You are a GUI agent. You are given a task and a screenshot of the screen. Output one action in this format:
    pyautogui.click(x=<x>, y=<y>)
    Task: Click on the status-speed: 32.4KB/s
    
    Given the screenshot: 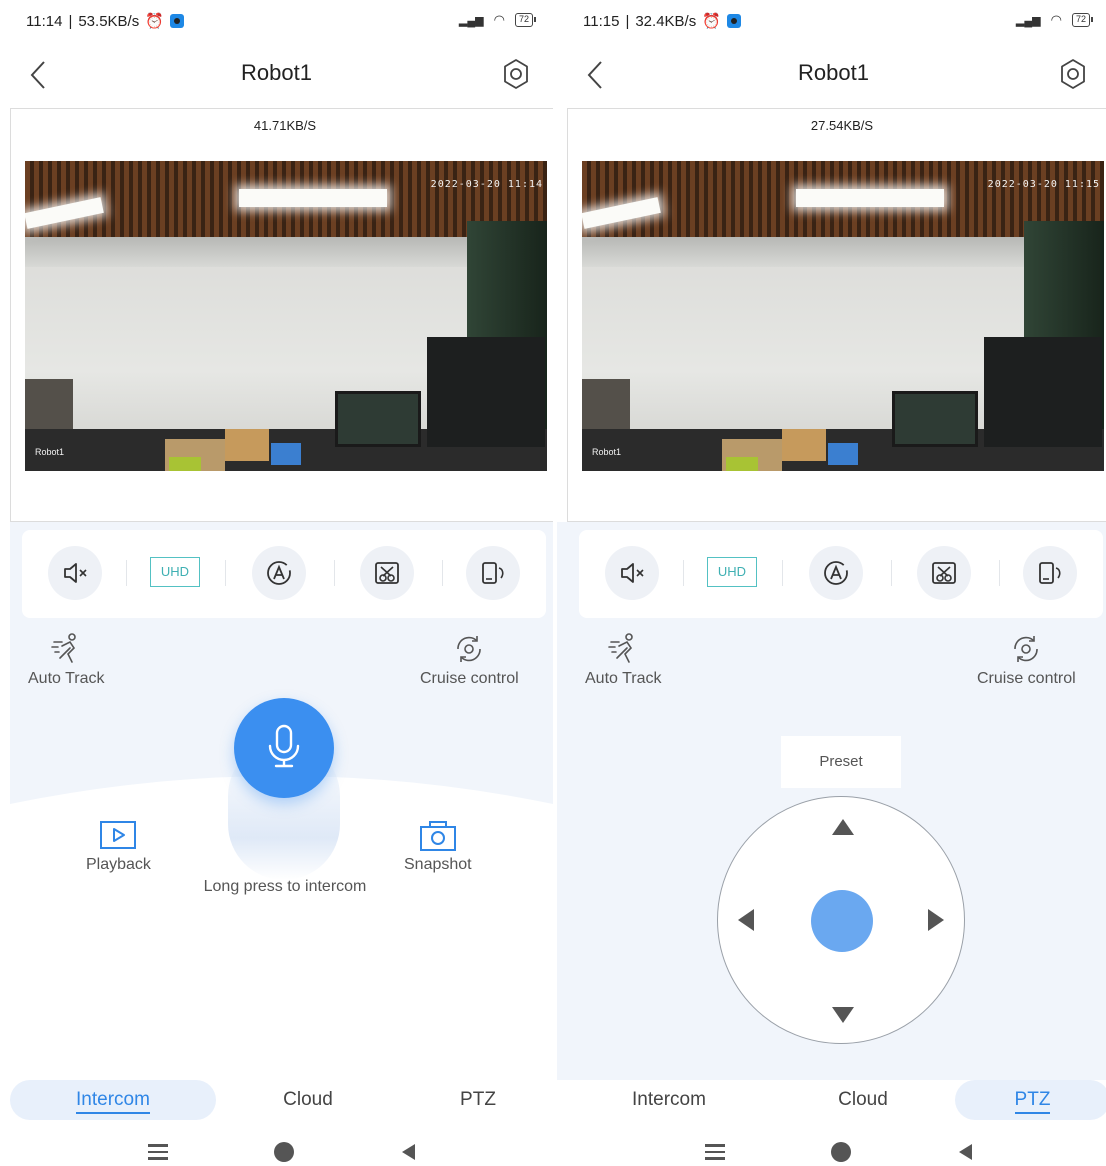 What is the action you would take?
    pyautogui.click(x=666, y=21)
    